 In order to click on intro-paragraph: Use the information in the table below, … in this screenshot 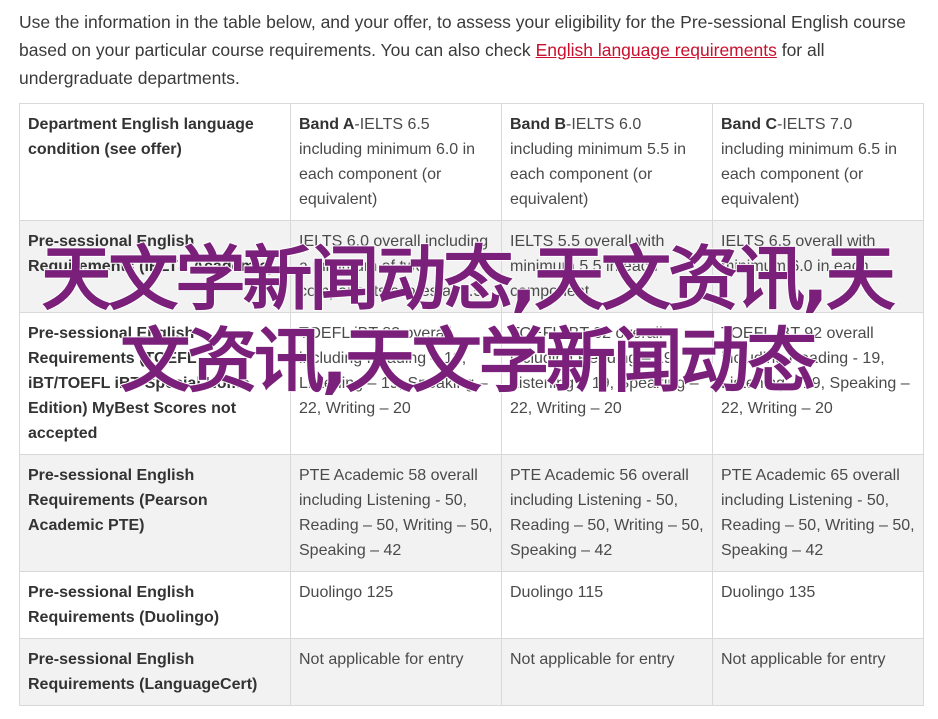, I will do `click(471, 50)`.